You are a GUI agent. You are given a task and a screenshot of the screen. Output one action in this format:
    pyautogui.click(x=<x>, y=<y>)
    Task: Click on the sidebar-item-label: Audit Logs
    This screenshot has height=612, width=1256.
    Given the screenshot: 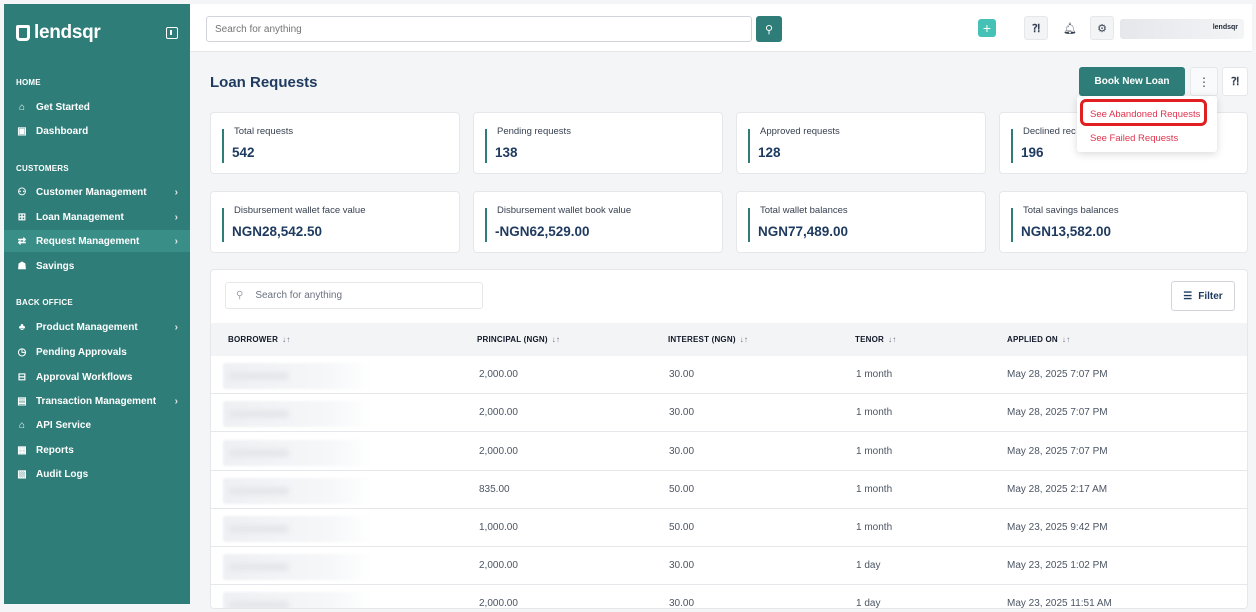 What is the action you would take?
    pyautogui.click(x=62, y=474)
    